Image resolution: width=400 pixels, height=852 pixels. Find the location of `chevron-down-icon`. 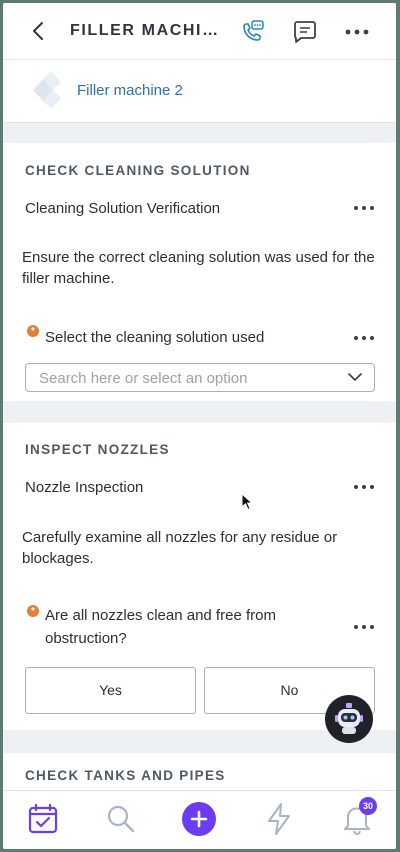

chevron-down-icon is located at coordinates (355, 377).